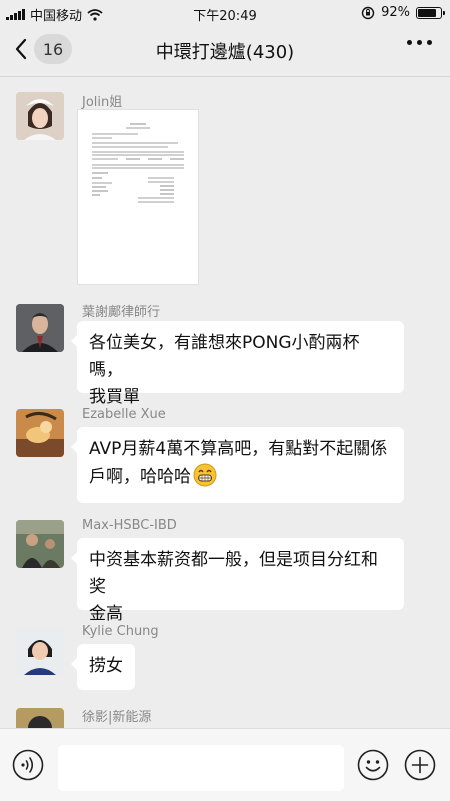 The width and height of the screenshot is (450, 801). I want to click on message-bubble: 各位美女，有誰想來PONG小酌兩杯嗎， 我買單, so click(237, 364).